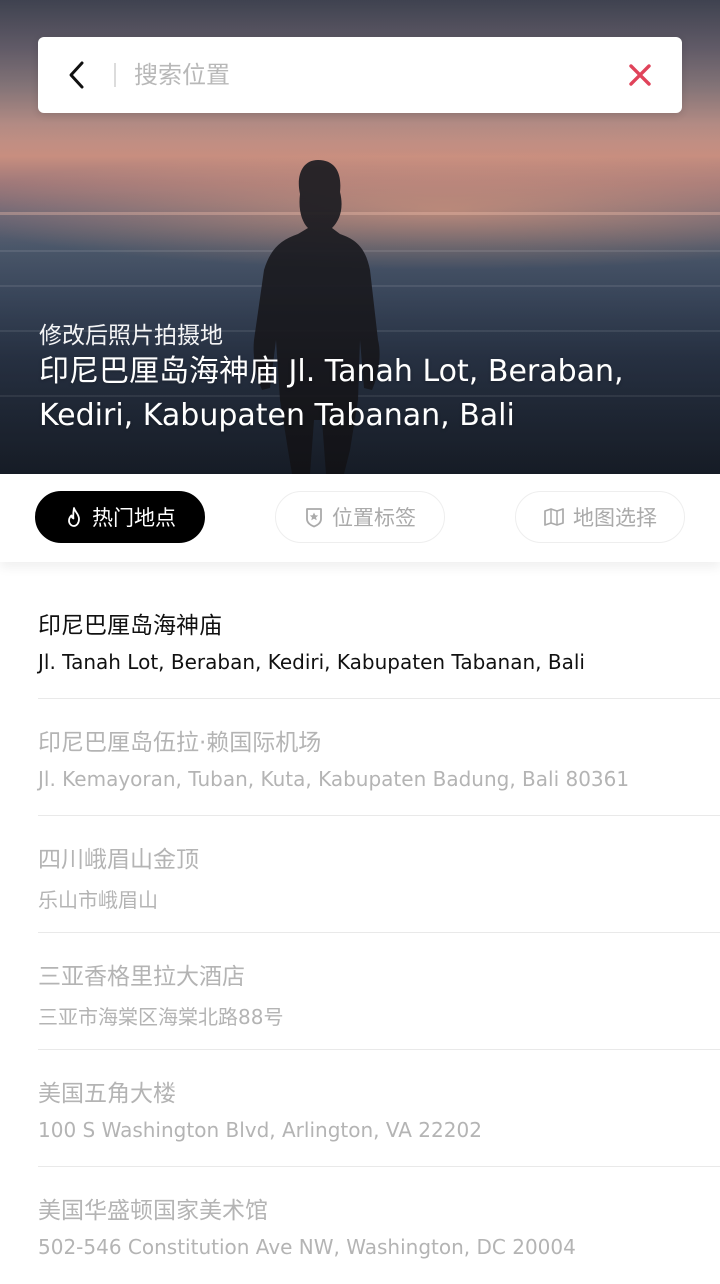  I want to click on chevron-left-icon, so click(76, 75).